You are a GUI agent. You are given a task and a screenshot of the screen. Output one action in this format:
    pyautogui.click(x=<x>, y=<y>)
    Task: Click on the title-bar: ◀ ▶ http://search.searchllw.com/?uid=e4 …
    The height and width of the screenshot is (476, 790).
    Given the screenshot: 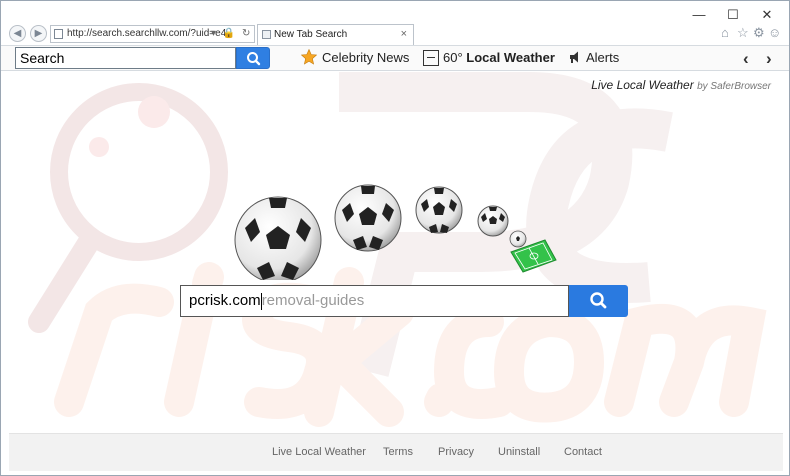 What is the action you would take?
    pyautogui.click(x=395, y=23)
    